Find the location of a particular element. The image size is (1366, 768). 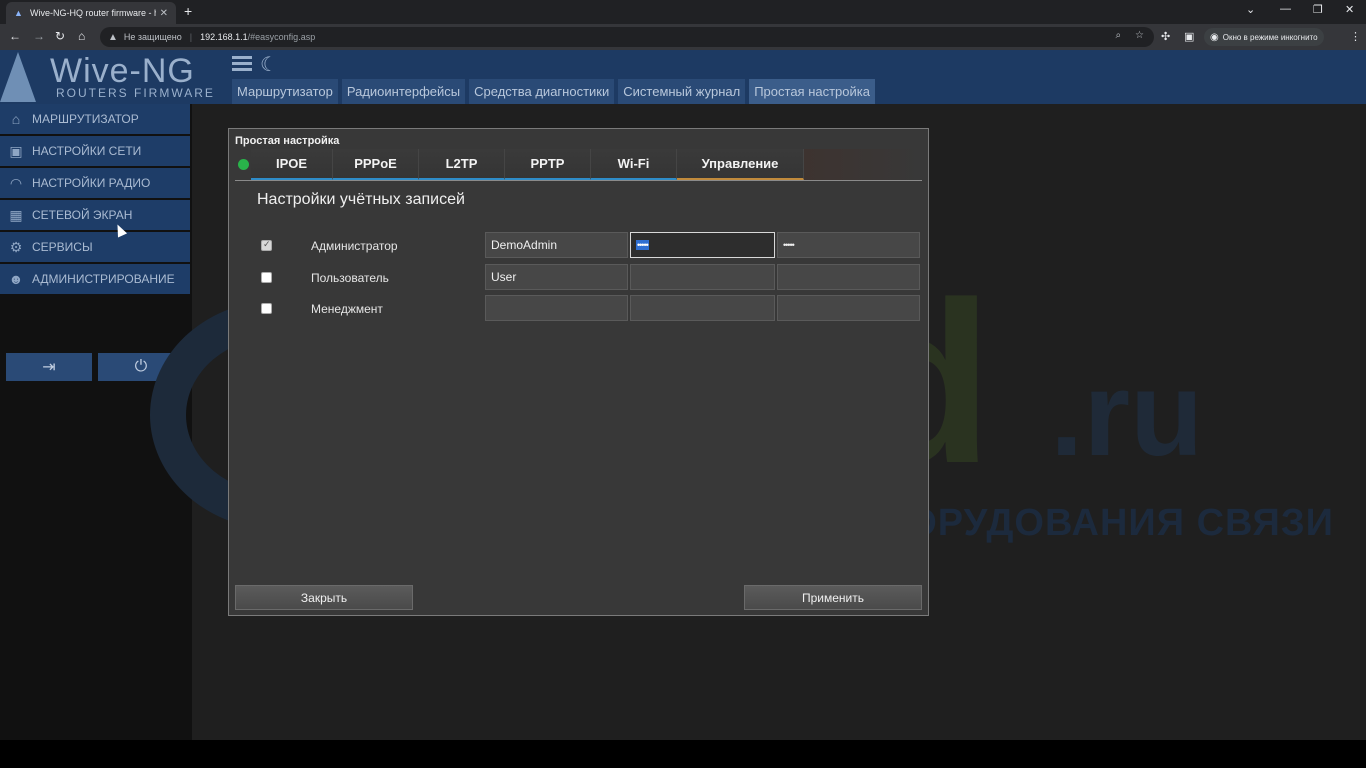

url-host: 192.168.1.1 is located at coordinates (224, 37).